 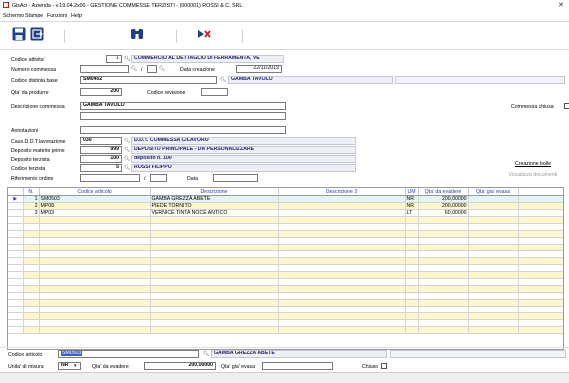 What do you see at coordinates (75, 365) in the screenshot?
I see `chevron-down-icon: ▼` at bounding box center [75, 365].